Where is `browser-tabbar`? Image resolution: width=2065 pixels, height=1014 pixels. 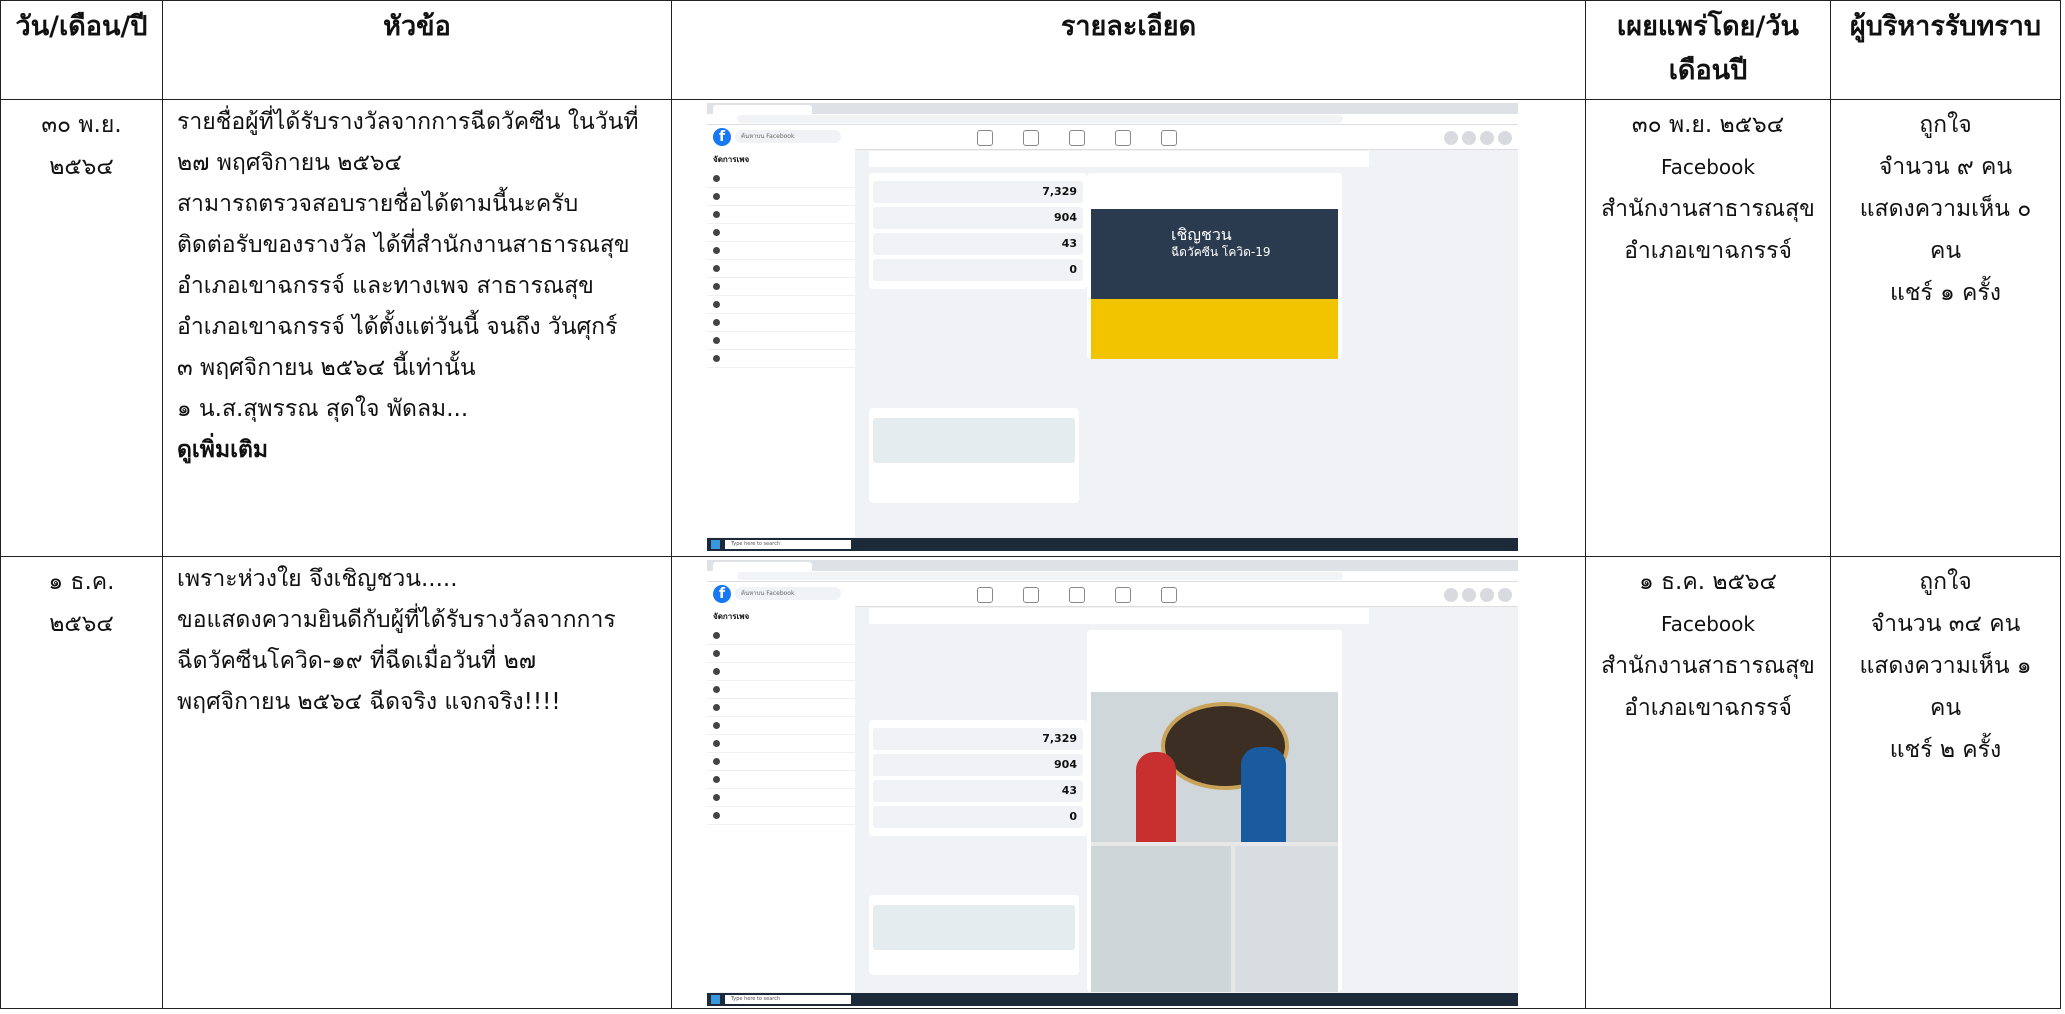
browser-tabbar is located at coordinates (1112, 108).